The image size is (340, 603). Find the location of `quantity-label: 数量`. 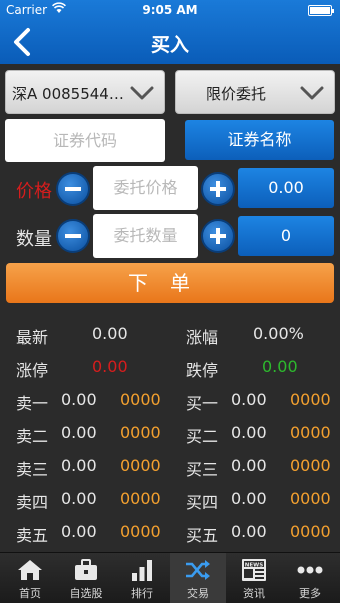

quantity-label: 数量 is located at coordinates (34, 239).